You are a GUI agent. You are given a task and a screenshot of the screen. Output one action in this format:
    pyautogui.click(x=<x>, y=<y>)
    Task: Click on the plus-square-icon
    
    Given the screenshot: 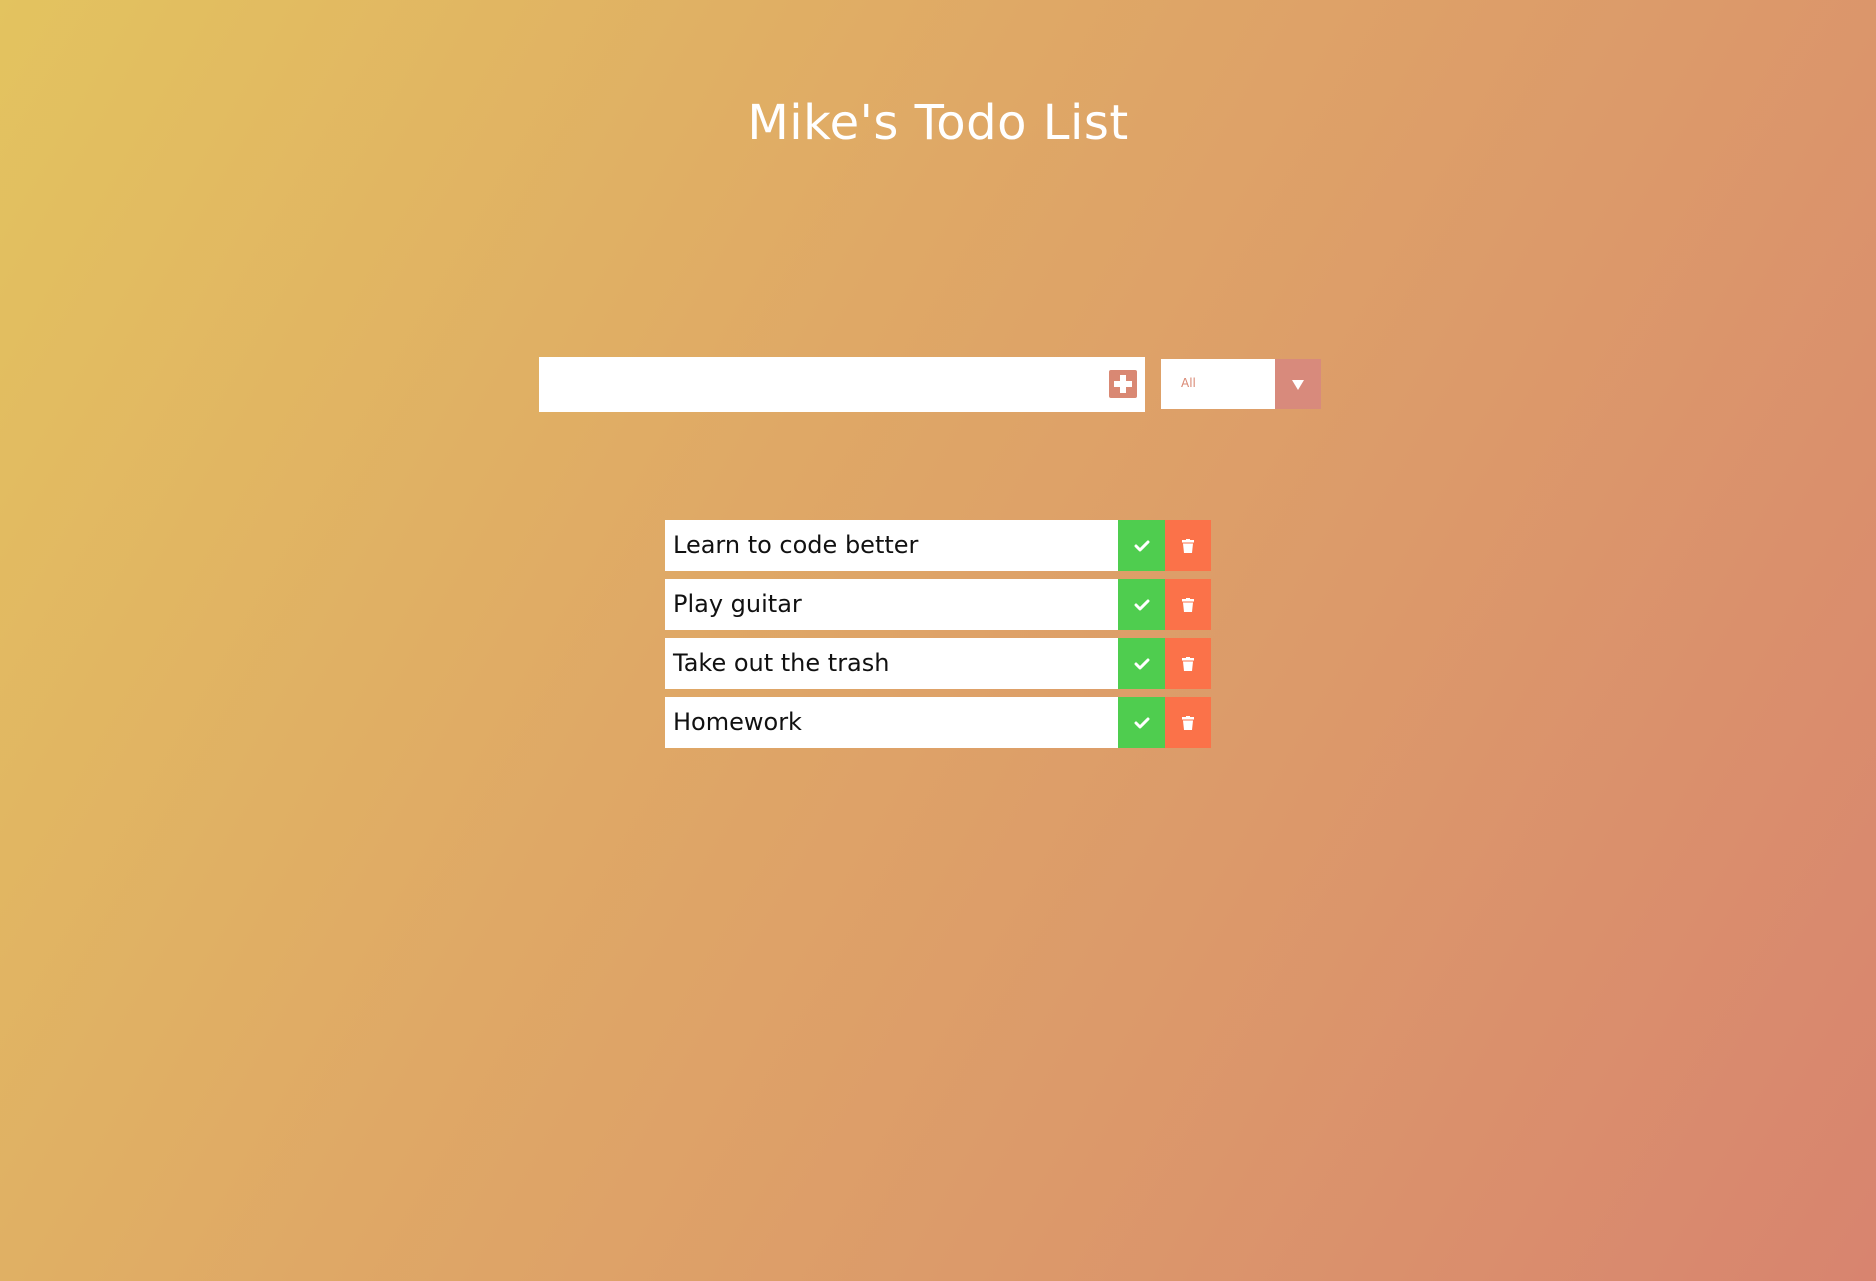 What is the action you would take?
    pyautogui.click(x=1123, y=384)
    